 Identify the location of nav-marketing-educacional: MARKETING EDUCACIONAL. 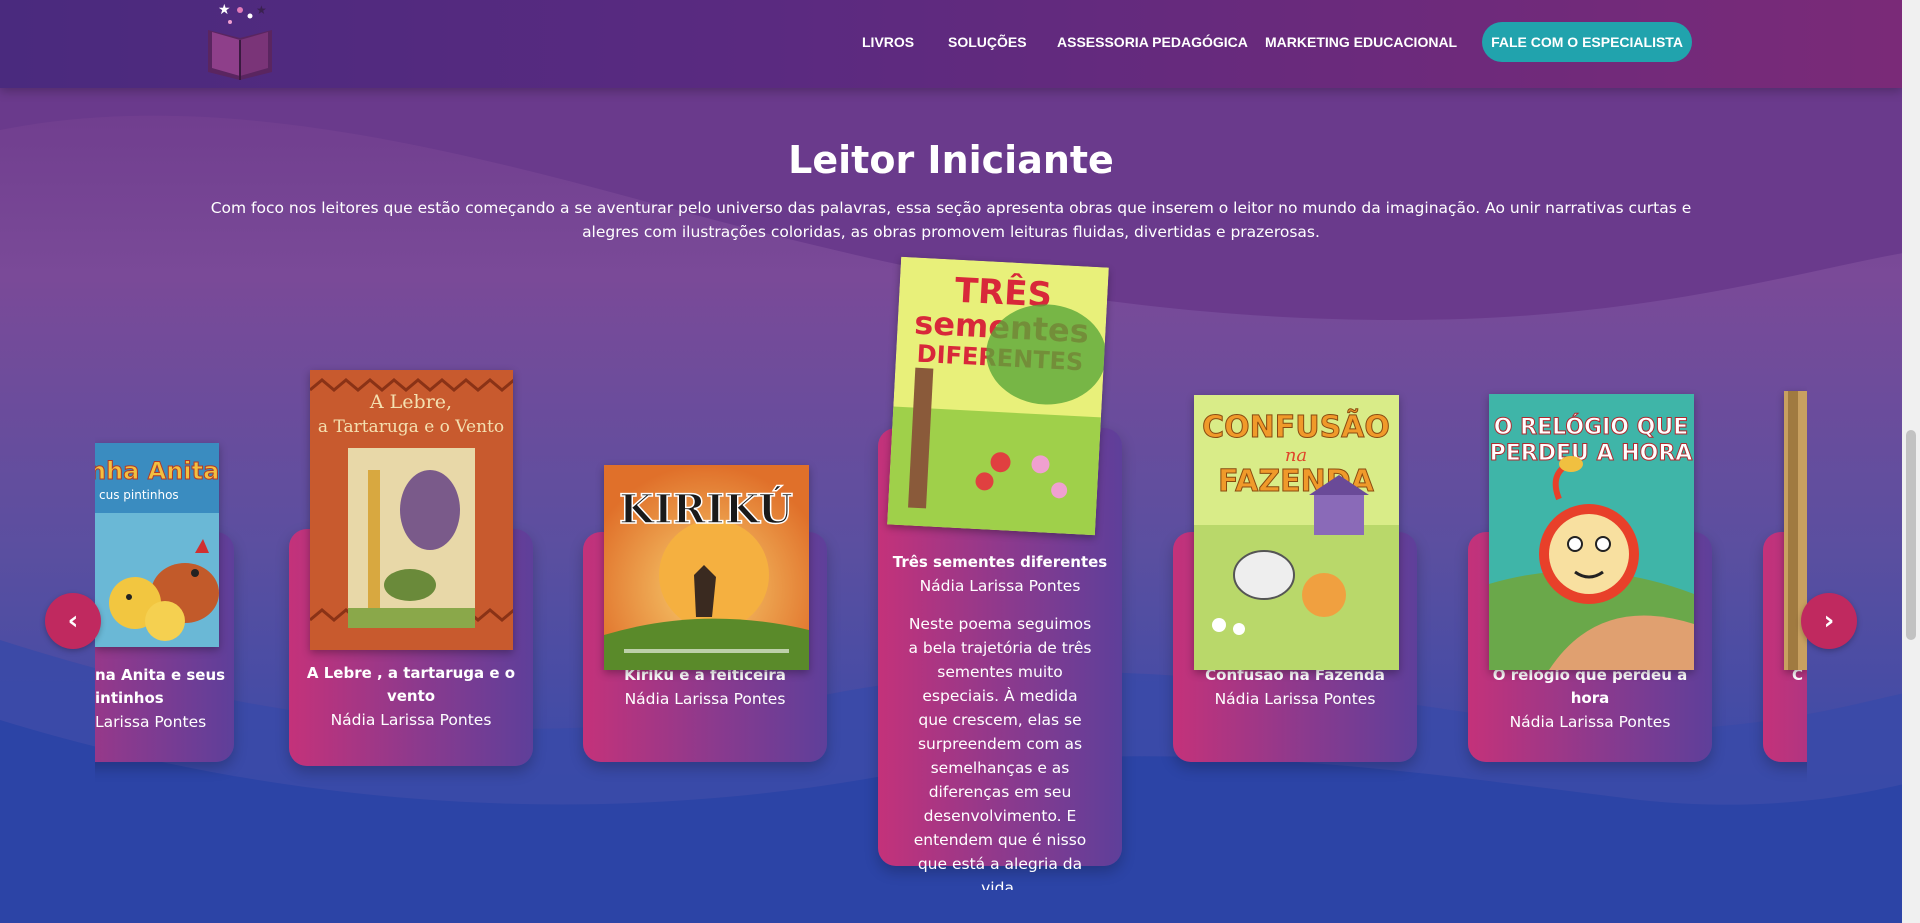
(1361, 42).